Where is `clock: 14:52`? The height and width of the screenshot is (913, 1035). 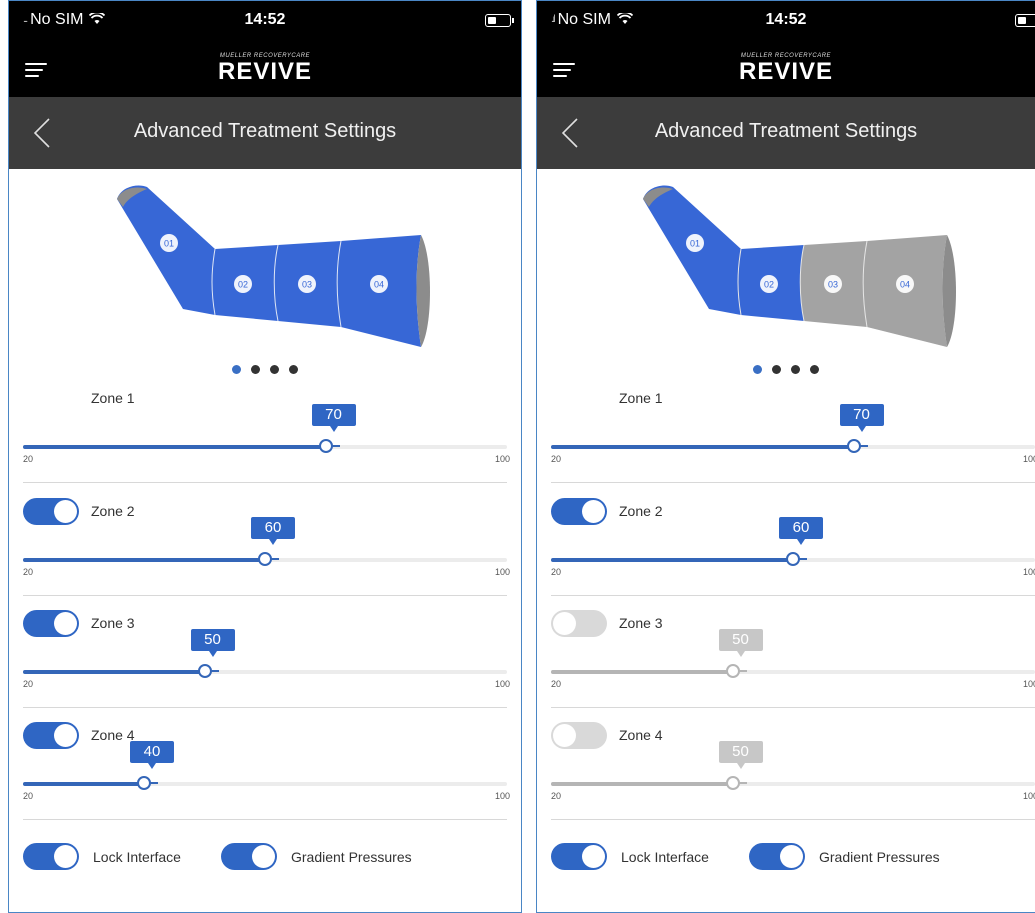 clock: 14:52 is located at coordinates (265, 19).